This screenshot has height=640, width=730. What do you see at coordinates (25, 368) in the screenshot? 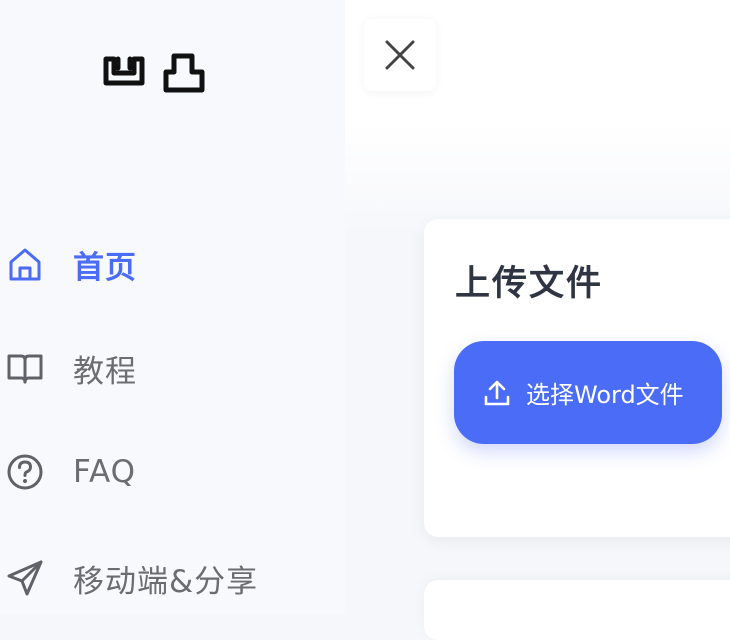
I see `book-icon` at bounding box center [25, 368].